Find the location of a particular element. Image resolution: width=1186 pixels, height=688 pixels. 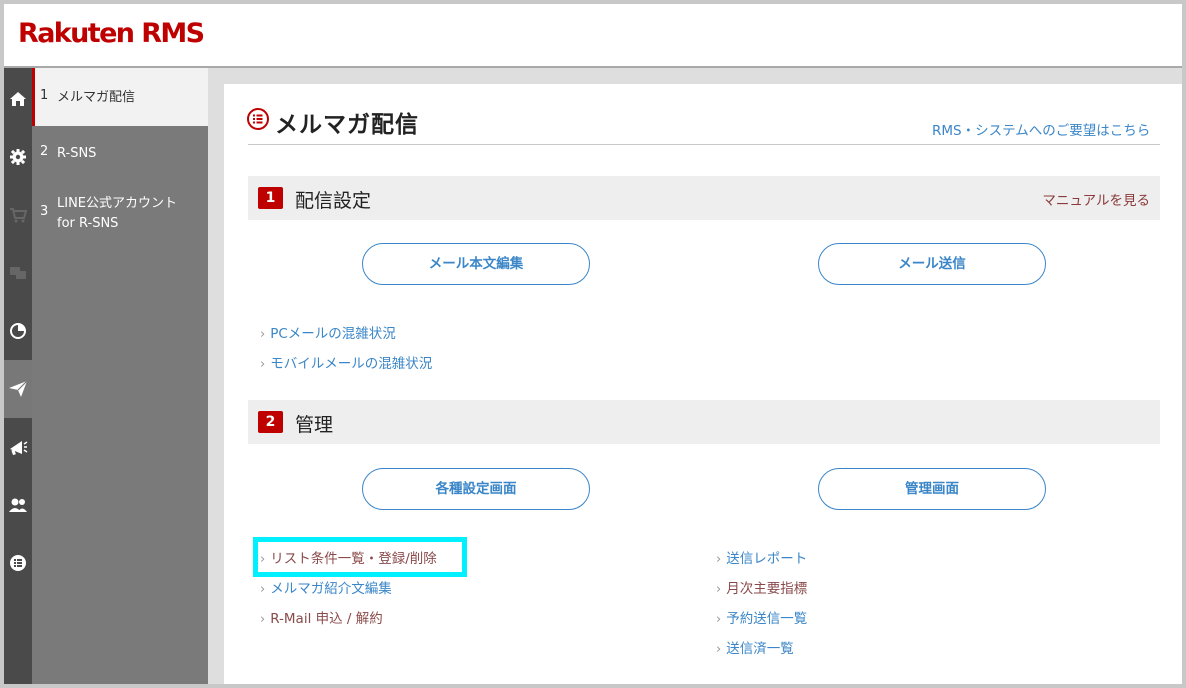

icon-rail is located at coordinates (18, 376).